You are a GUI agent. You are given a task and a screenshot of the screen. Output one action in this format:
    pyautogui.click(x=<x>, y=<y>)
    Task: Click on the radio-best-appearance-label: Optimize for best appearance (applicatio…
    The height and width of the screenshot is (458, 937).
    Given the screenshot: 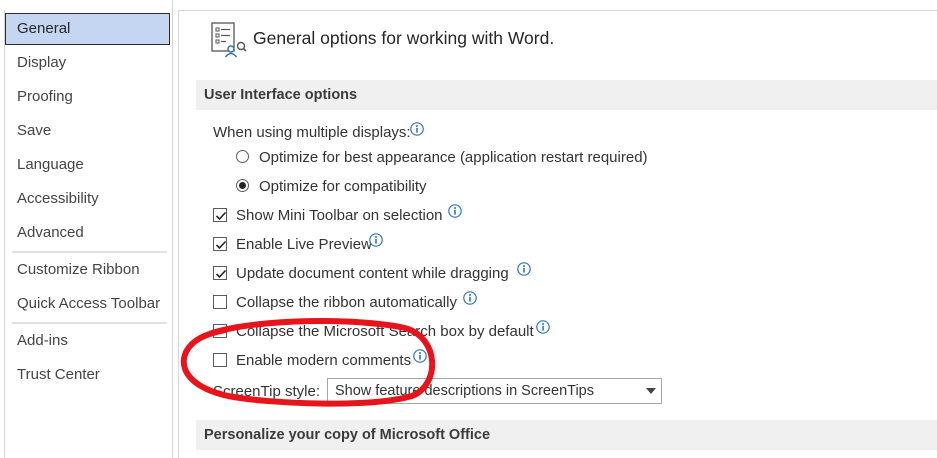 What is the action you would take?
    pyautogui.click(x=453, y=157)
    